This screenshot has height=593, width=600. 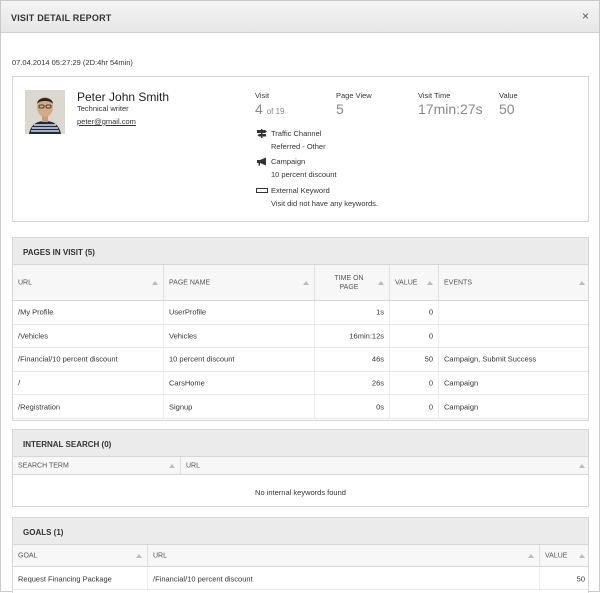 I want to click on goal-value-cell: 50, so click(x=580, y=578).